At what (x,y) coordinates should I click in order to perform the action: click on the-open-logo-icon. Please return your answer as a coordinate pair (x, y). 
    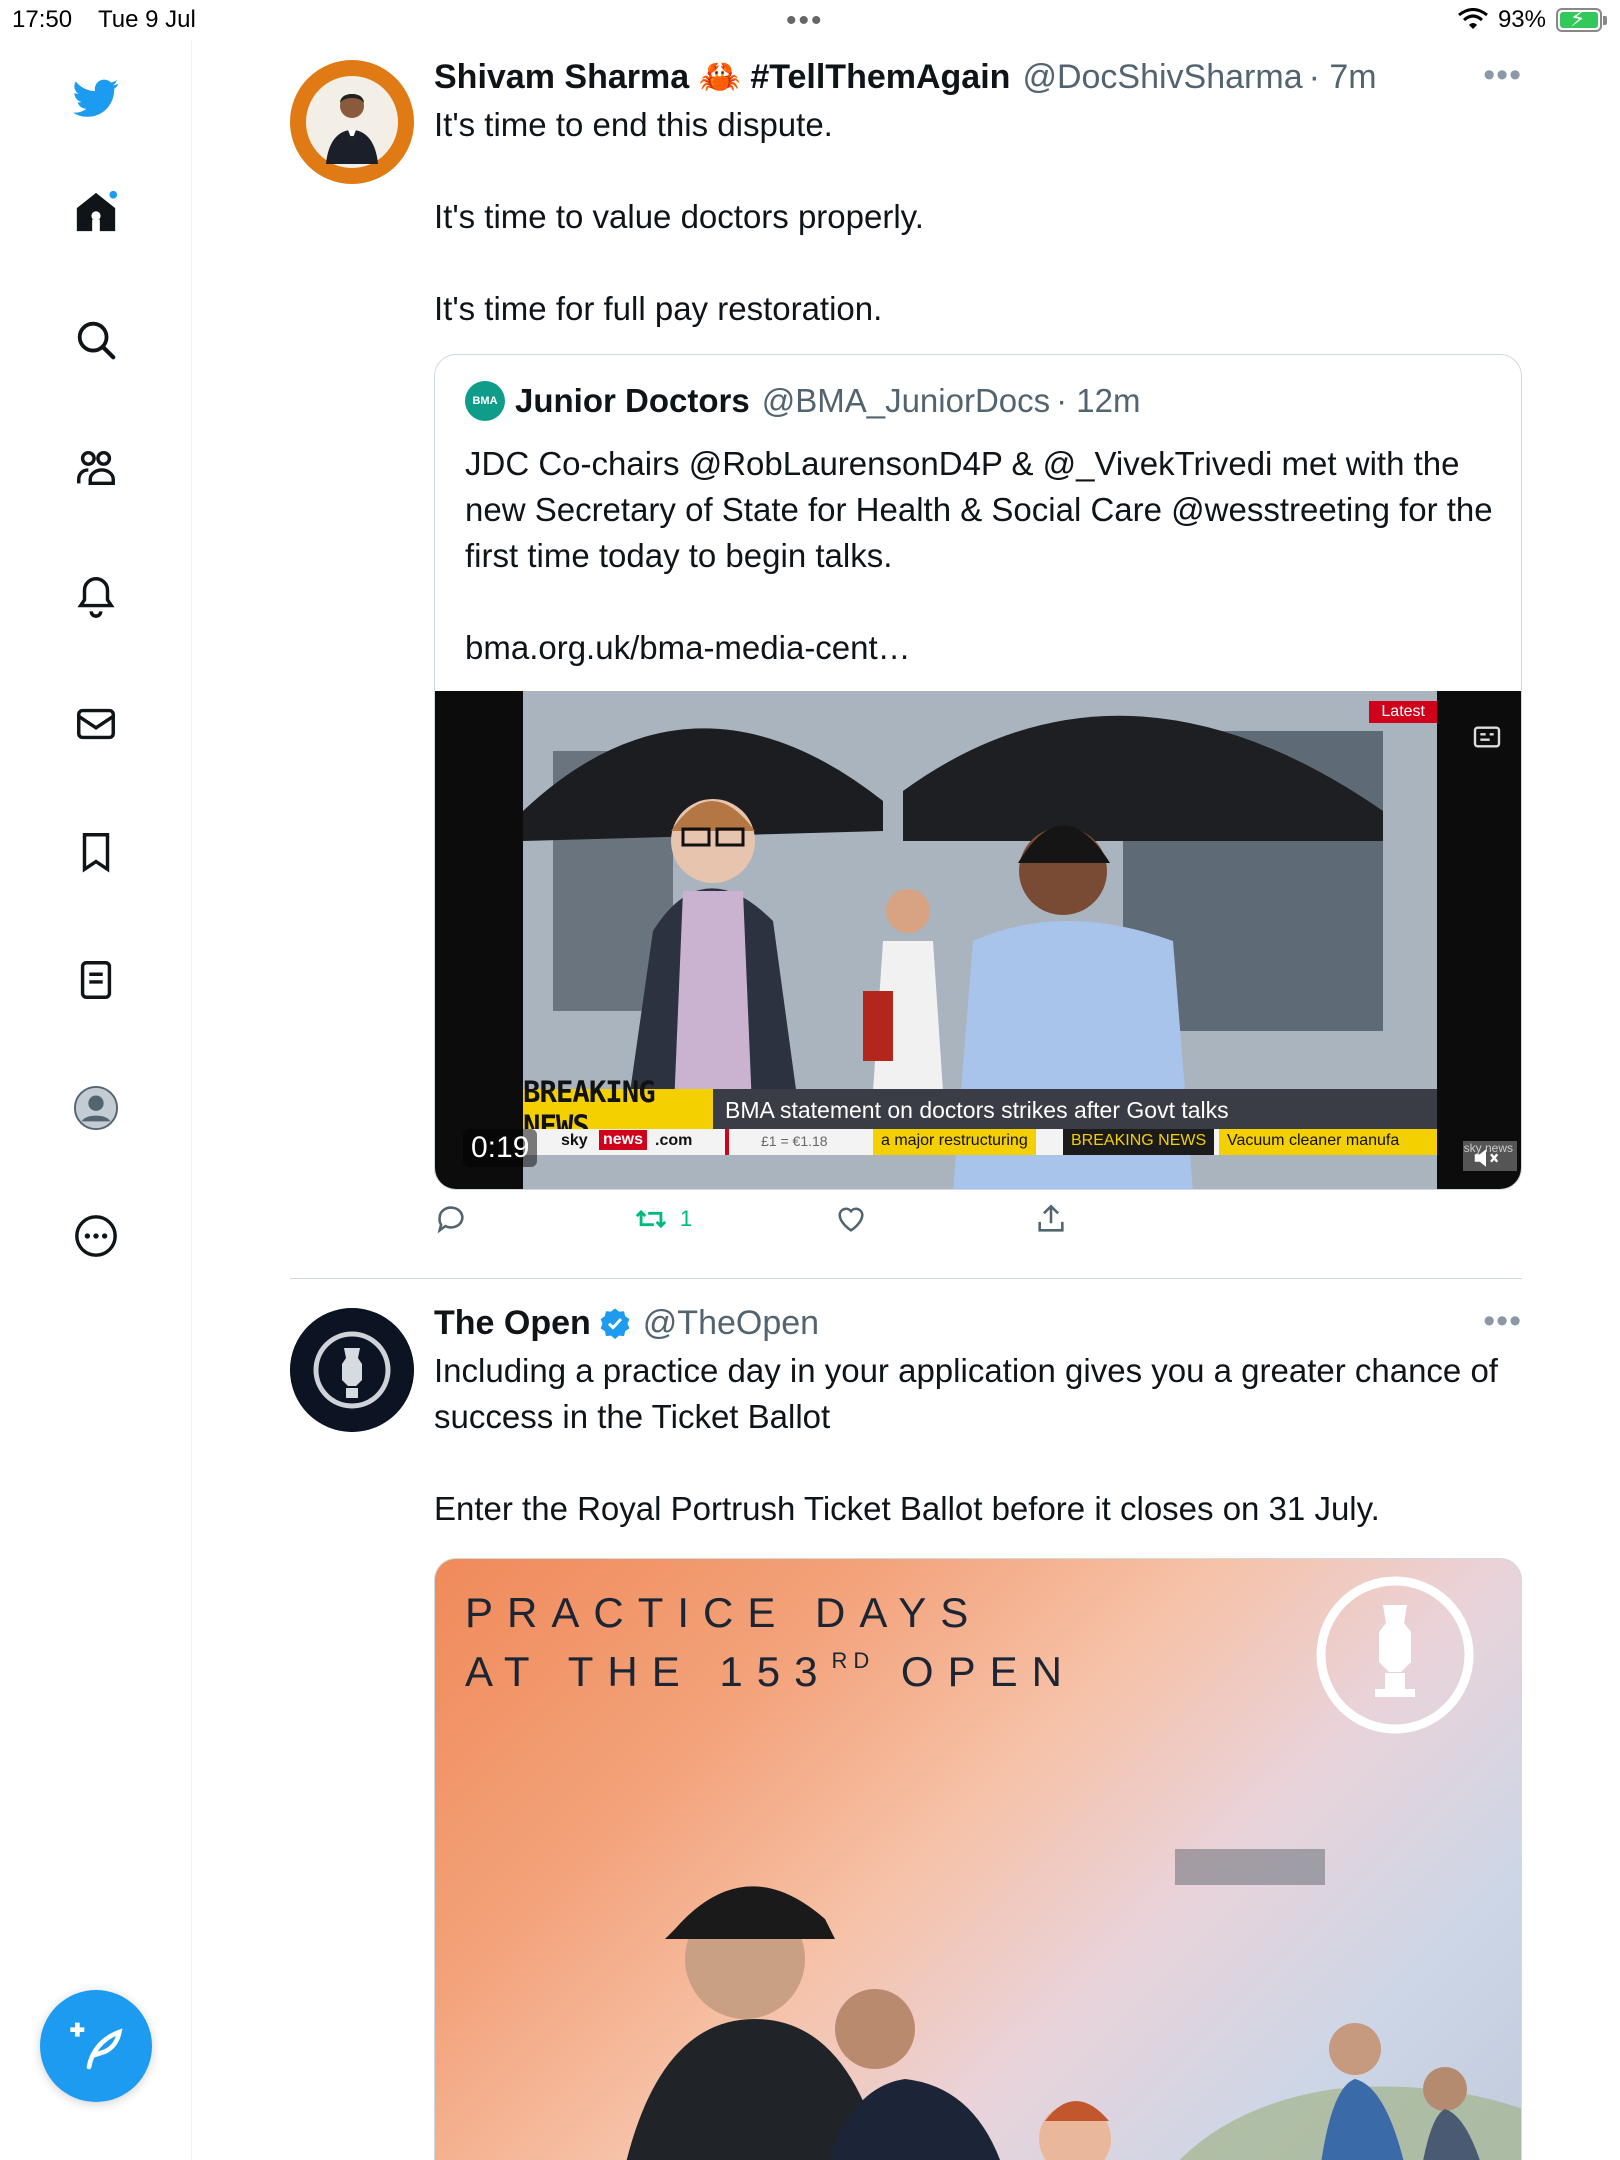
    Looking at the image, I should click on (1395, 1655).